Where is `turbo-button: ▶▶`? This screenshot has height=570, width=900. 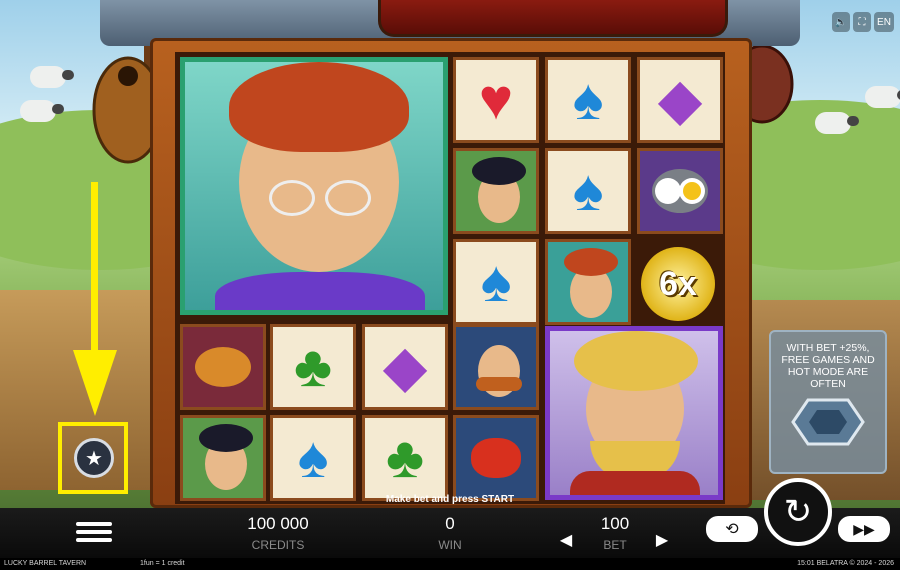
turbo-button: ▶▶ is located at coordinates (864, 529).